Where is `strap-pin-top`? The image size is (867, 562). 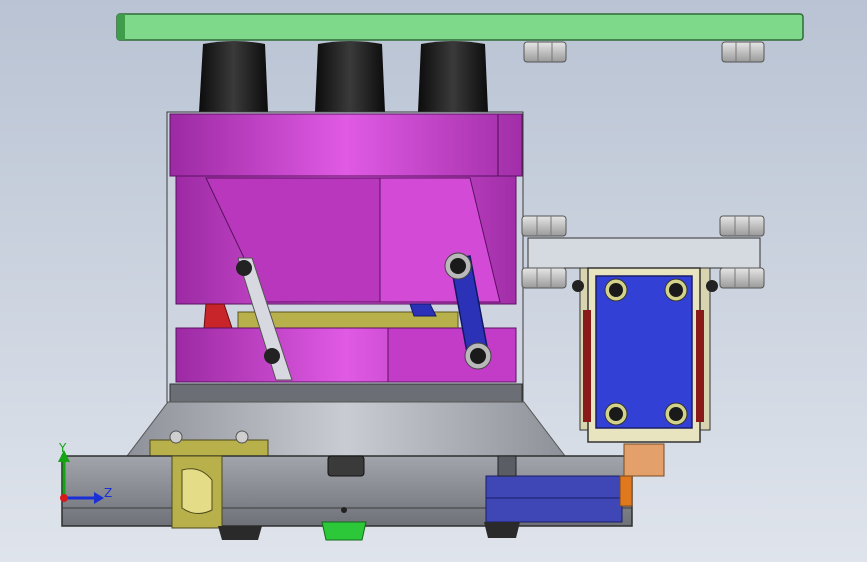
strap-pin-top is located at coordinates (244, 268).